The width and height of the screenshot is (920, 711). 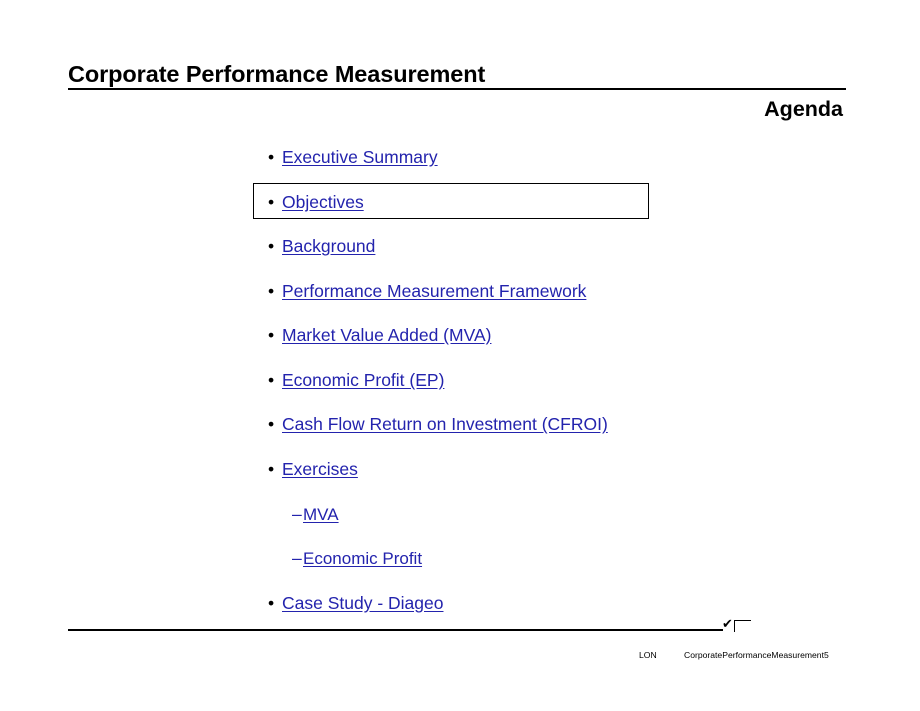 I want to click on agenda-item: –MVA, so click(x=315, y=514).